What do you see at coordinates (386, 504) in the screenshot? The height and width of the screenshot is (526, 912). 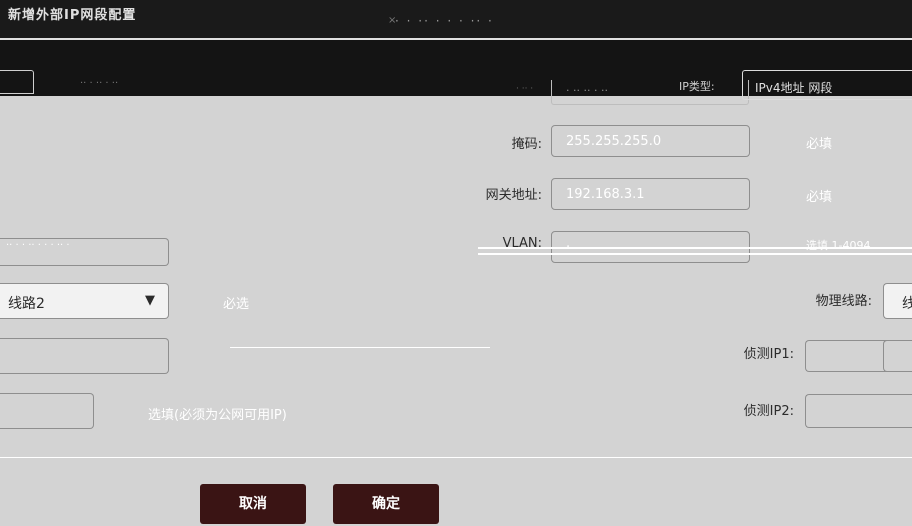 I see `ok-button: 确定` at bounding box center [386, 504].